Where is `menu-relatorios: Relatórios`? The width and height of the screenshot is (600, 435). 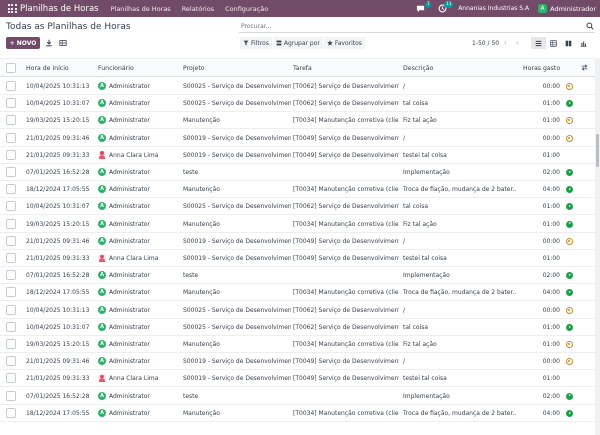
menu-relatorios: Relatórios is located at coordinates (198, 9).